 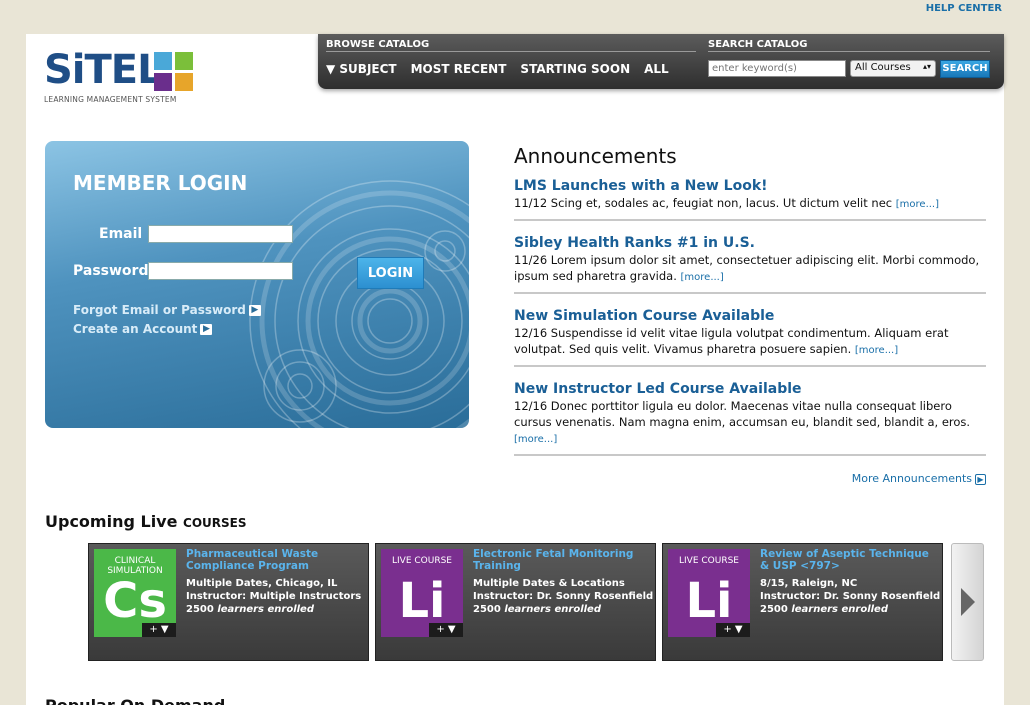 I want to click on course-title: Pharmaceutical Waste Compliance Program, so click(x=275, y=560).